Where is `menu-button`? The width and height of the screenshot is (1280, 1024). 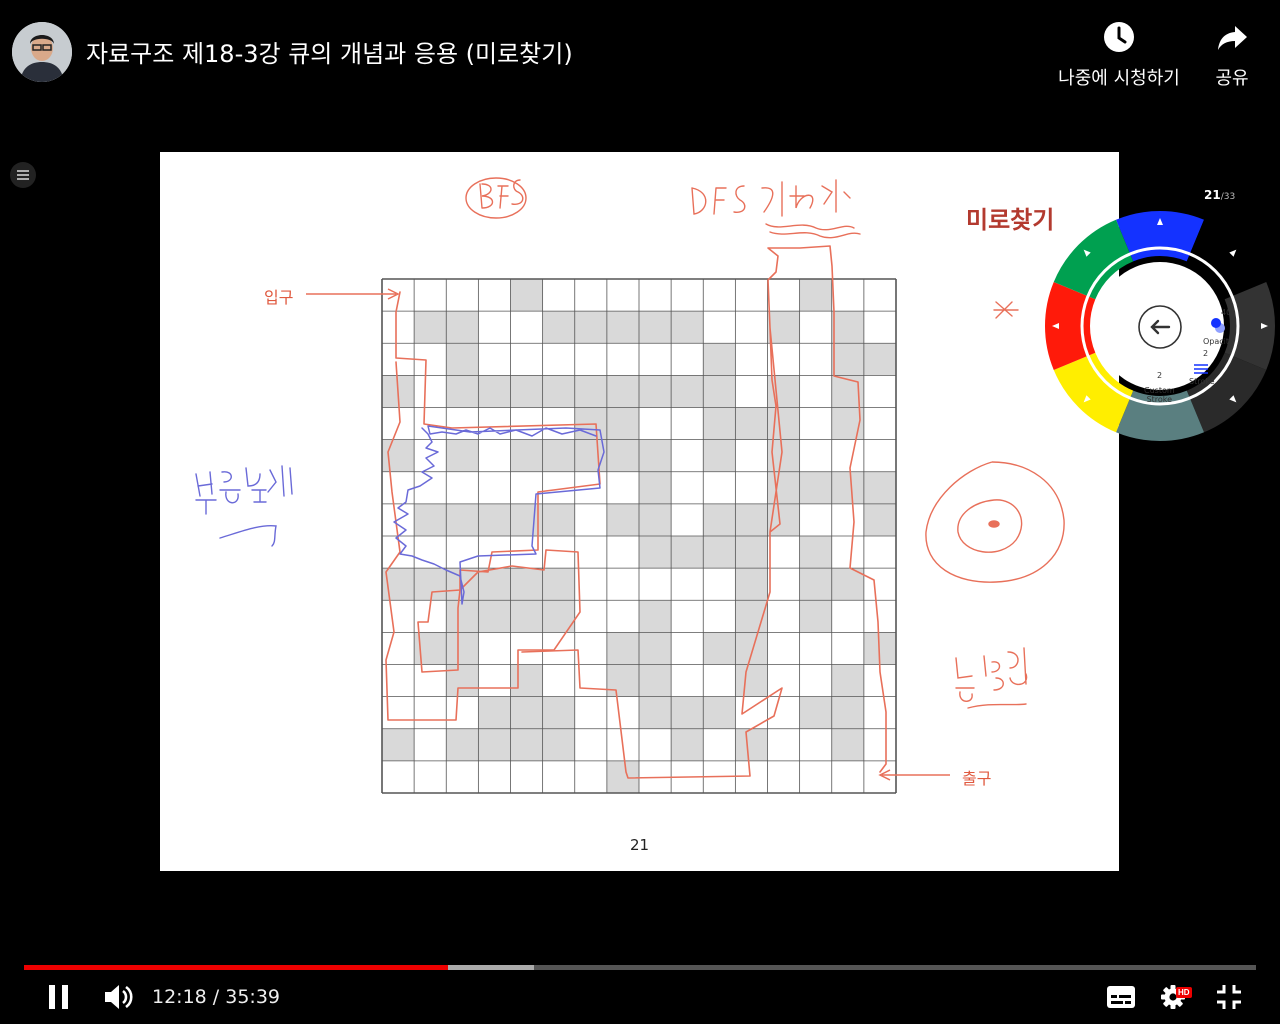 menu-button is located at coordinates (23, 175).